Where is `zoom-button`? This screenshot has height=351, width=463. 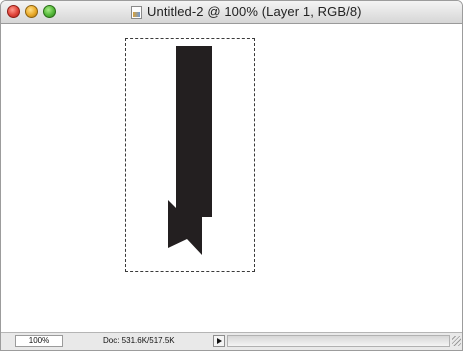 zoom-button is located at coordinates (49, 11).